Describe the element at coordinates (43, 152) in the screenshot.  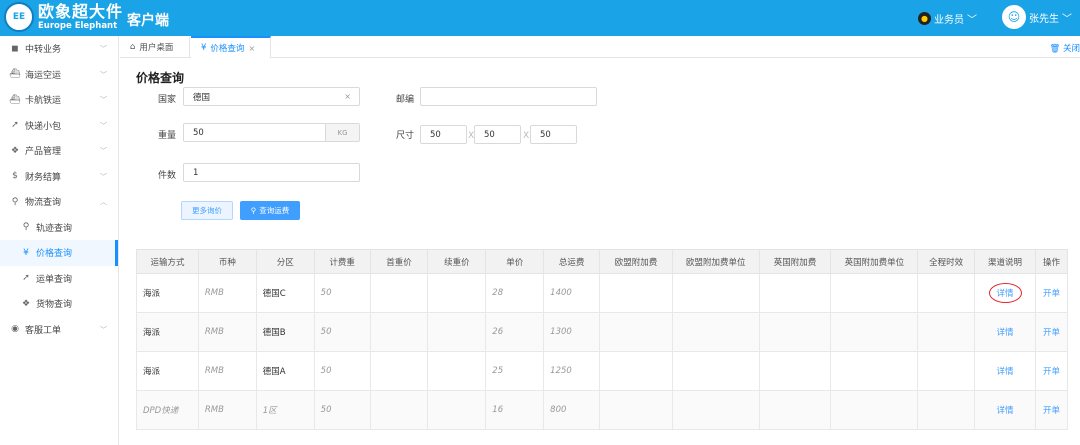
I see `sidebar-item-label: 产品管理` at that location.